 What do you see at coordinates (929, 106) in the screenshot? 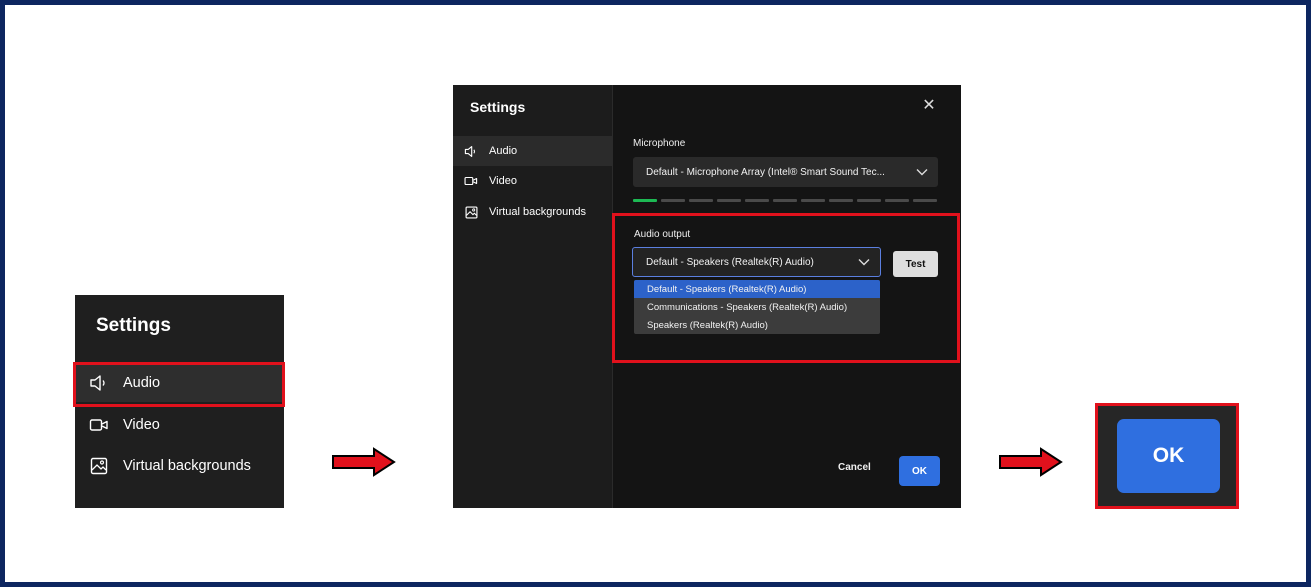
I see `close-icon: ✕` at bounding box center [929, 106].